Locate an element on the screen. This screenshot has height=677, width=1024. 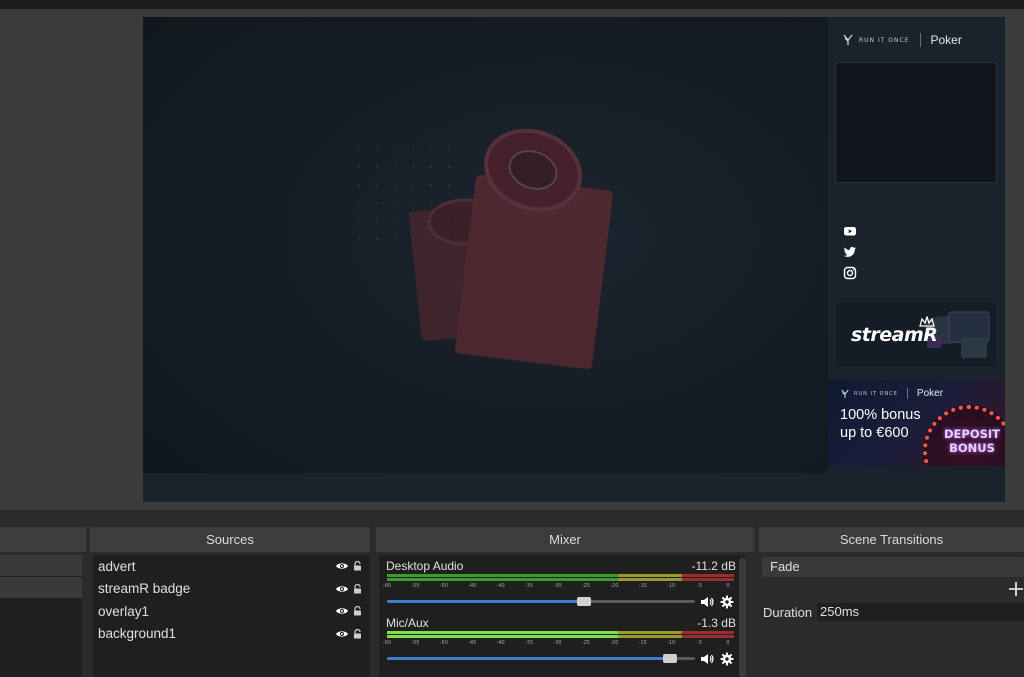
scene-transitions-panel: Scene Transitions Fade Duration 250ms is located at coordinates (891, 602).